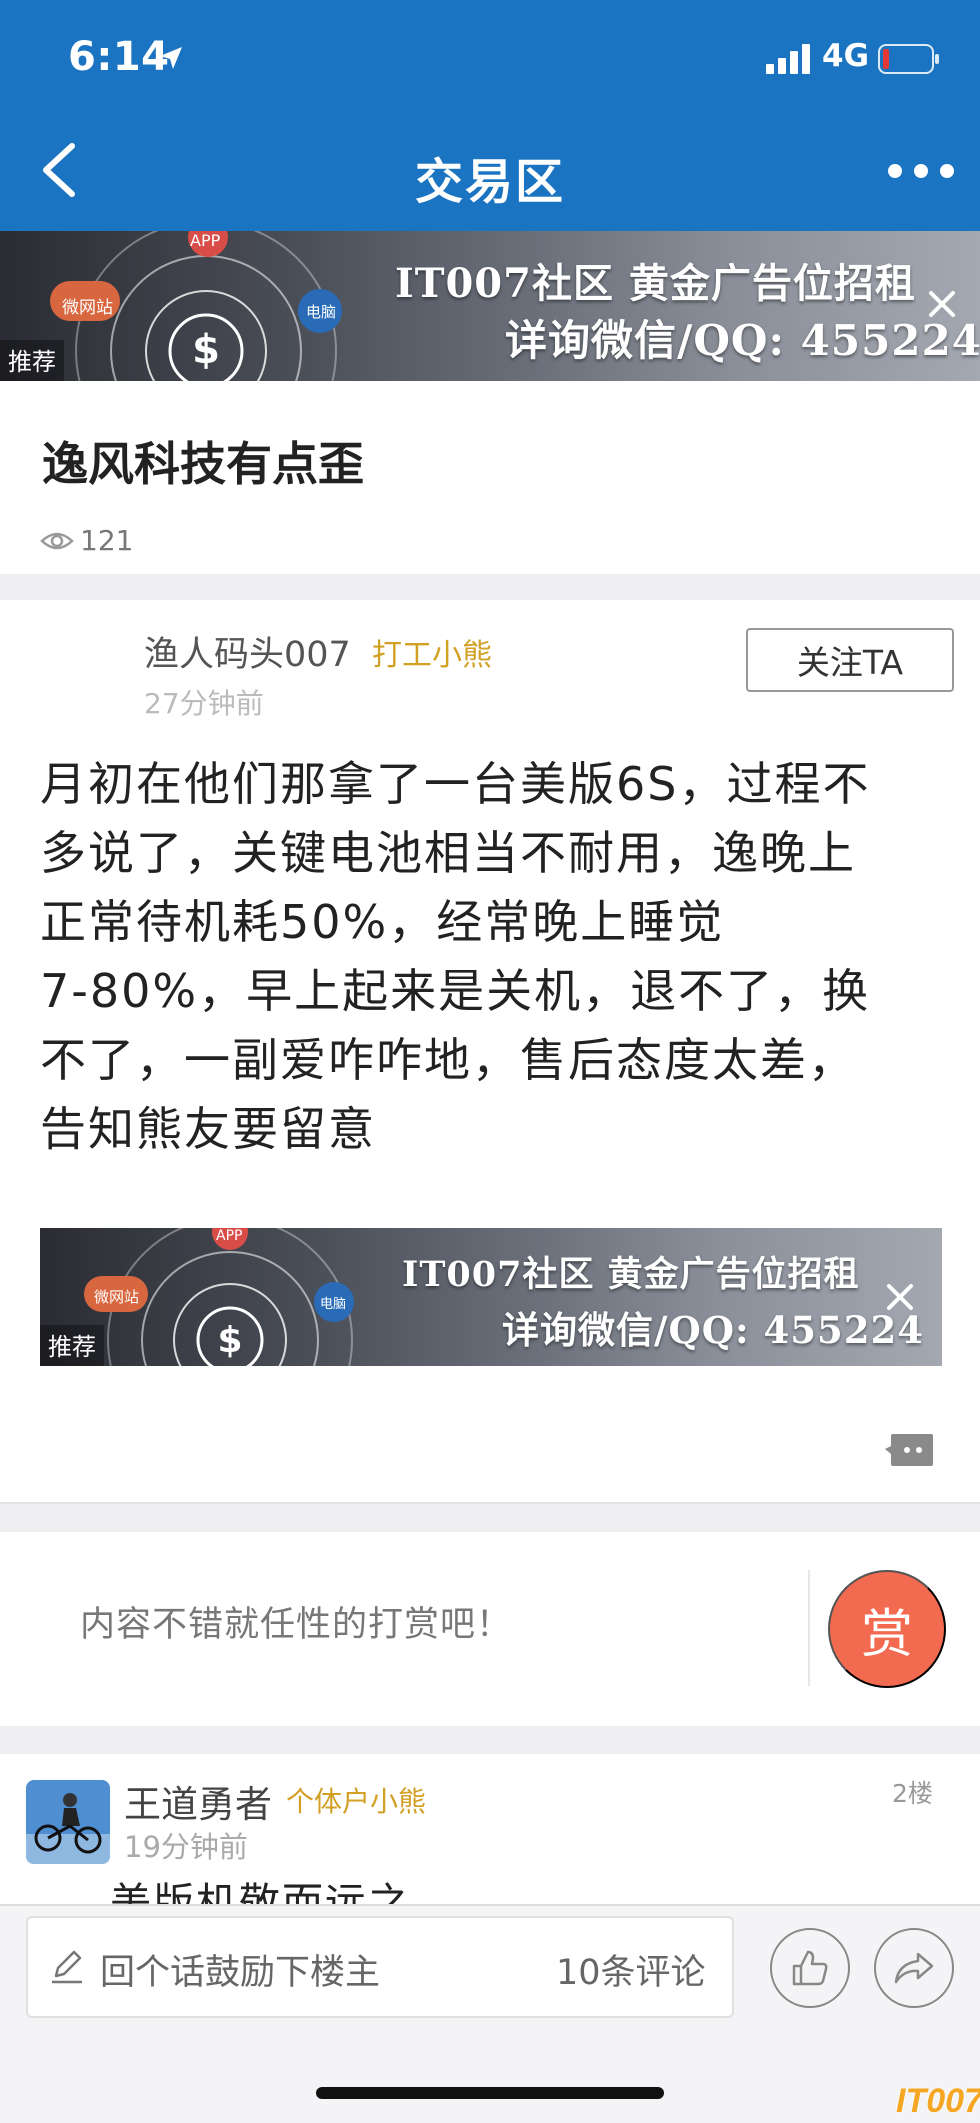 Image resolution: width=980 pixels, height=2123 pixels. I want to click on view-count: 121, so click(107, 540).